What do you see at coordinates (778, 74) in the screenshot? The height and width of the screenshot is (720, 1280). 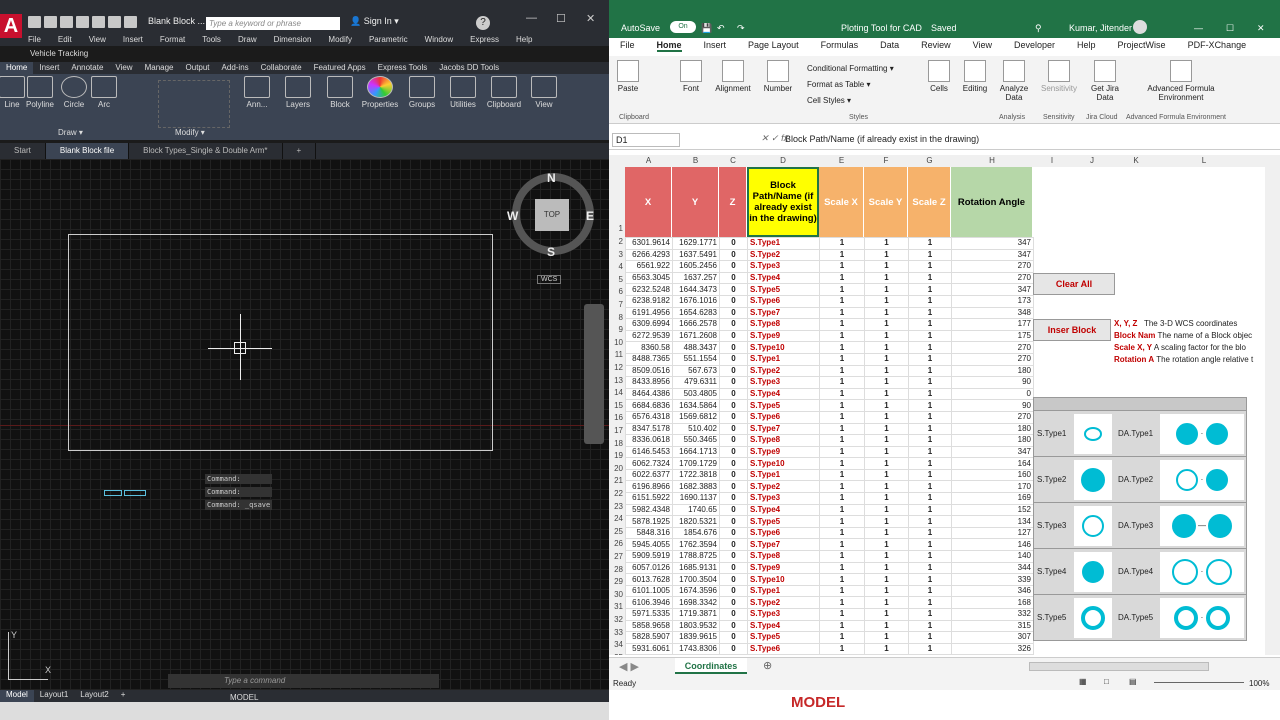 I see `number-button: Number` at bounding box center [778, 74].